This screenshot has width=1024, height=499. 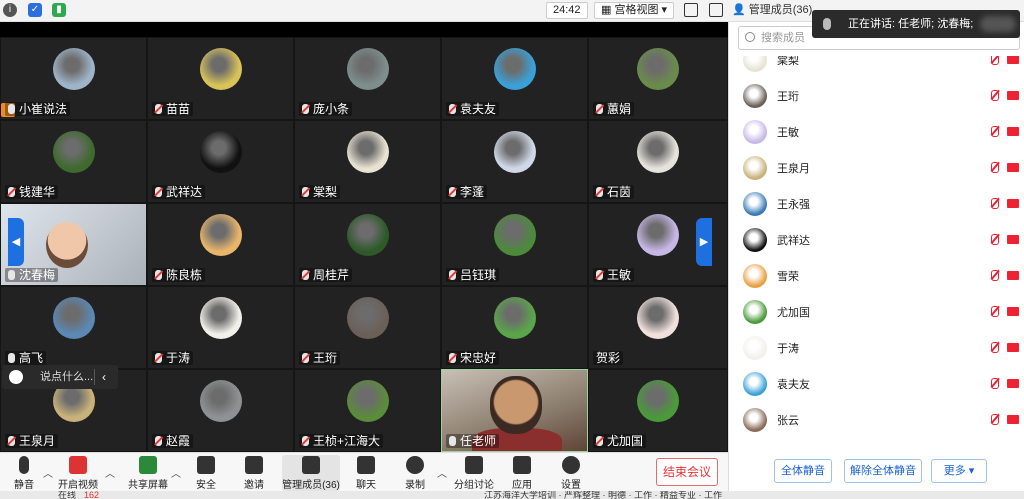 What do you see at coordinates (691, 10) in the screenshot?
I see `fullscreen-icon` at bounding box center [691, 10].